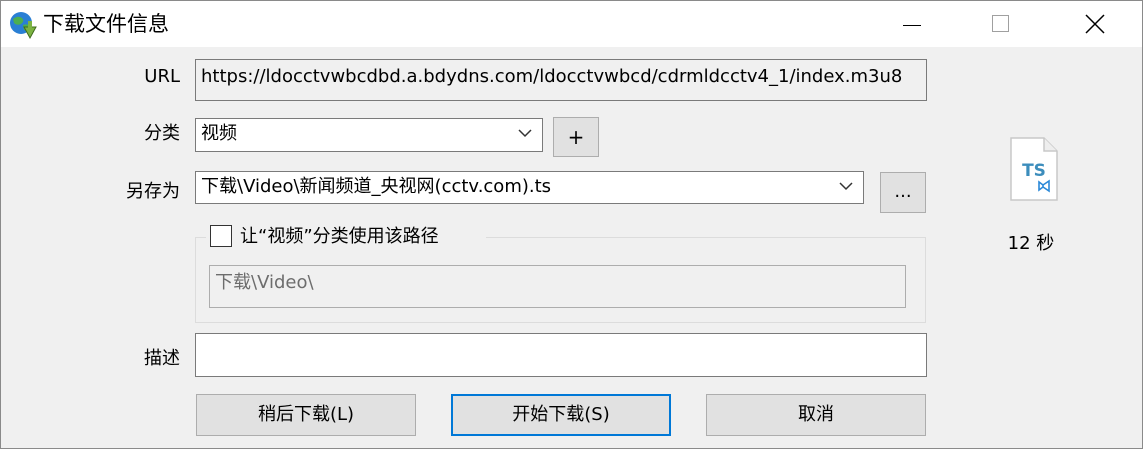 Image resolution: width=1143 pixels, height=449 pixels. Describe the element at coordinates (153, 191) in the screenshot. I see `saveas-label: 另存为` at that location.